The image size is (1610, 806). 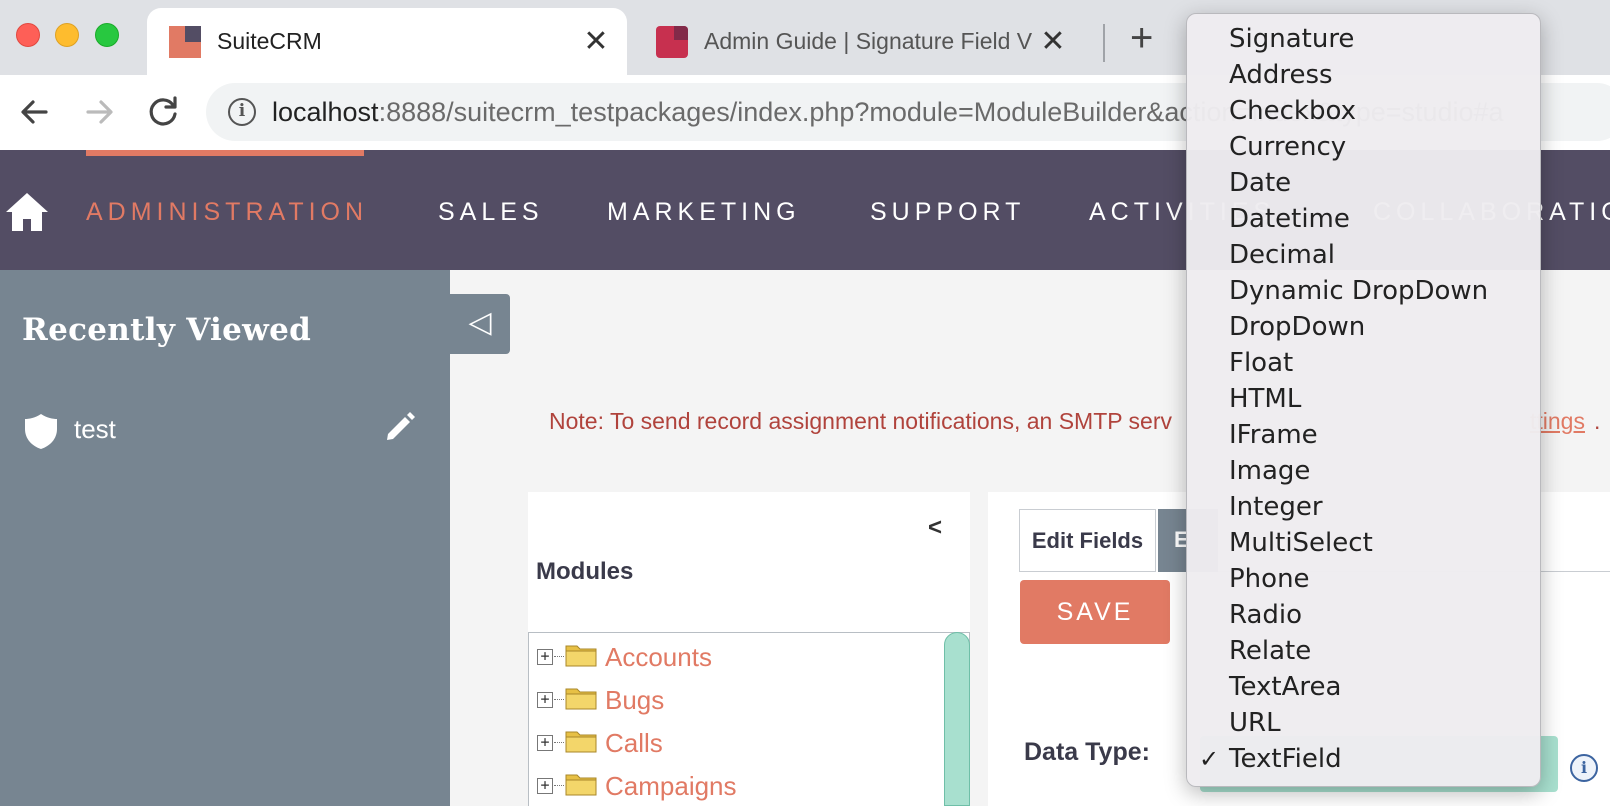 What do you see at coordinates (1255, 723) in the screenshot?
I see `dropdown-option-label: URL` at bounding box center [1255, 723].